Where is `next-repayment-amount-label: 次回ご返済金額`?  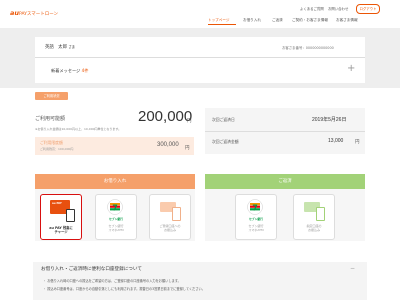 next-repayment-amount-label: 次回ご返済金額 is located at coordinates (225, 141).